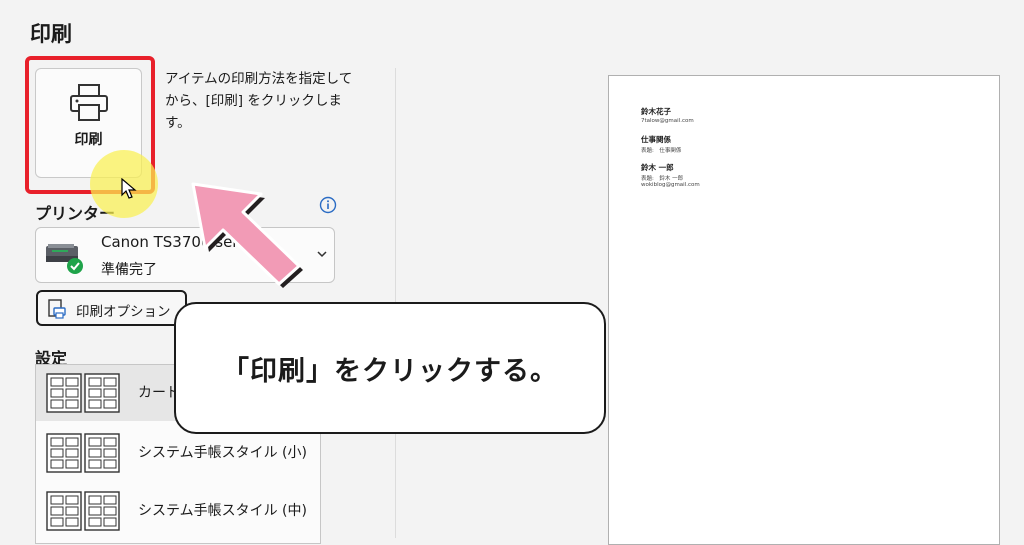 This screenshot has width=1024, height=545. I want to click on preview-entry-line: wokiblog@gmail.com, so click(670, 185).